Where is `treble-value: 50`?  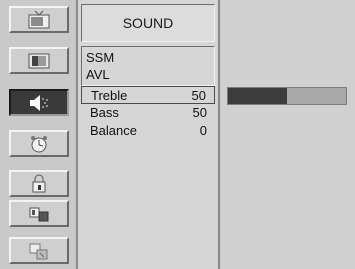 treble-value: 50 is located at coordinates (198, 95).